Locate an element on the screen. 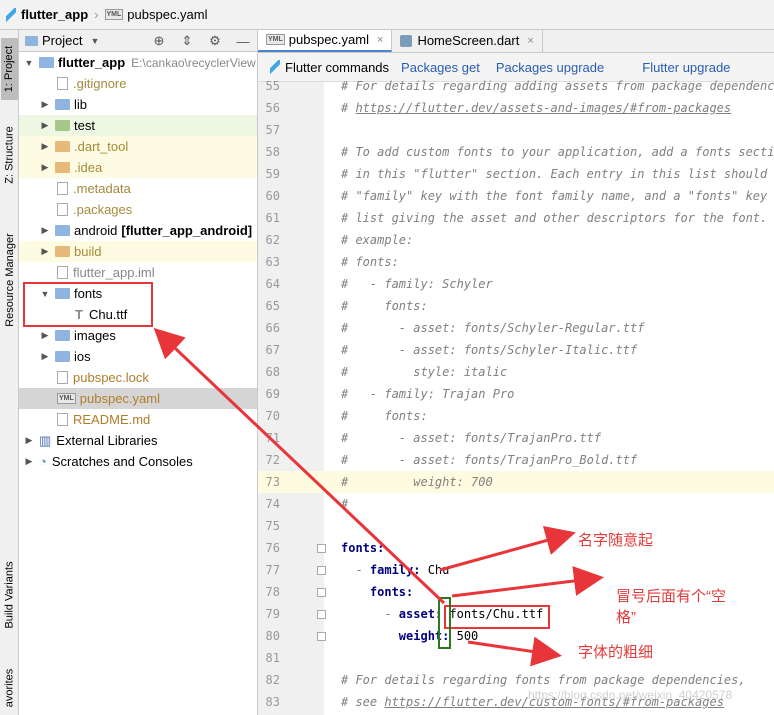 The width and height of the screenshot is (774, 715). project-view-select: Project is located at coordinates (62, 40).